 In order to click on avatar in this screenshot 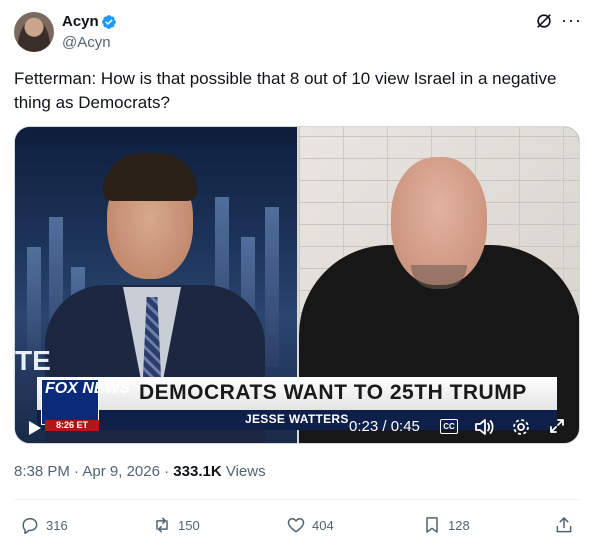, I will do `click(34, 32)`.